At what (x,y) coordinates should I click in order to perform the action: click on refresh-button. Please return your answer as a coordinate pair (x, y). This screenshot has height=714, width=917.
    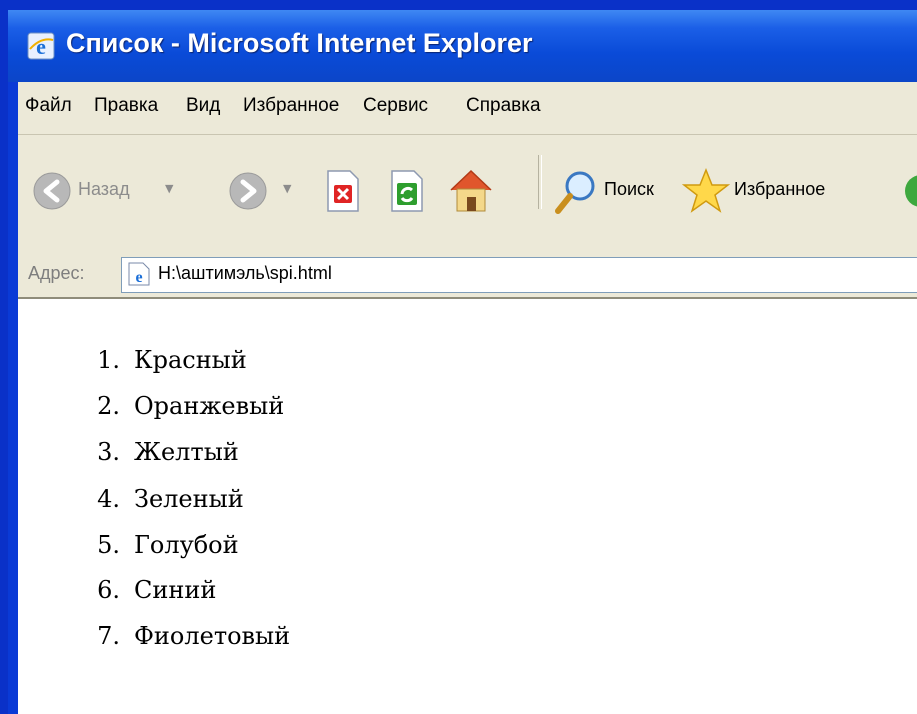
    Looking at the image, I should click on (407, 191).